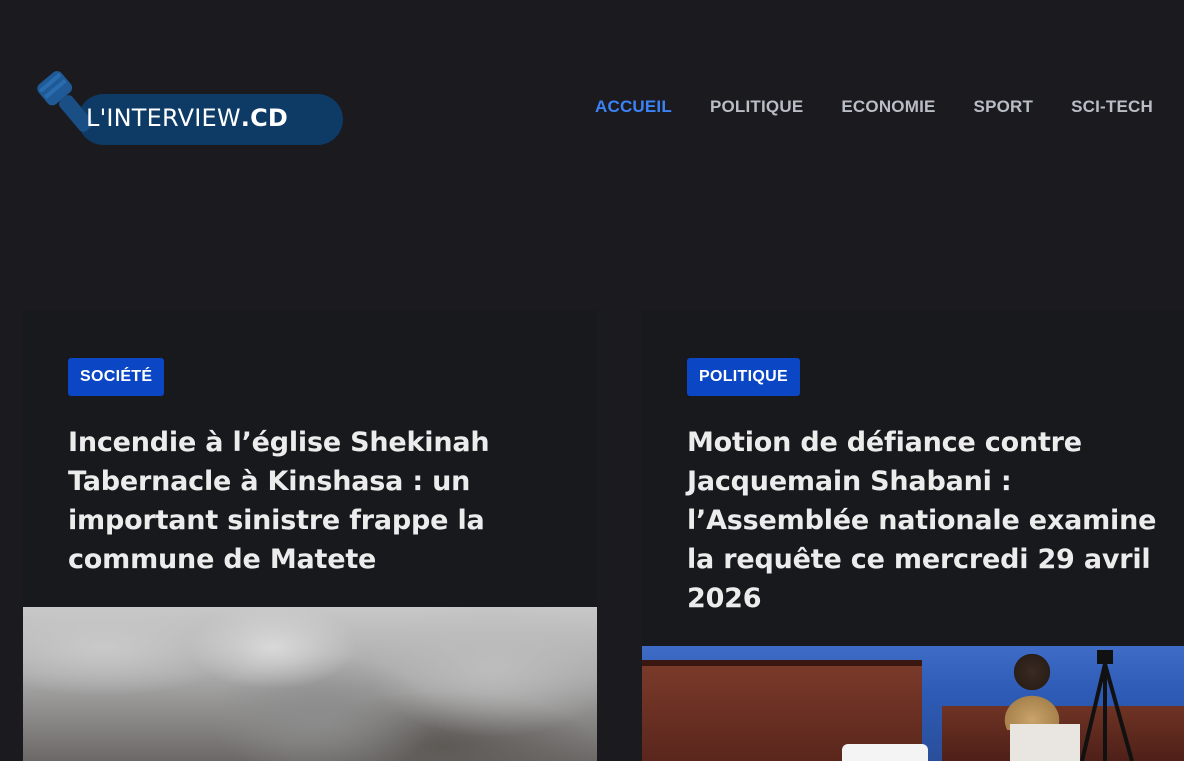 This screenshot has height=761, width=1184. I want to click on site-logo: L'INTERVIEW.CD, so click(186, 108).